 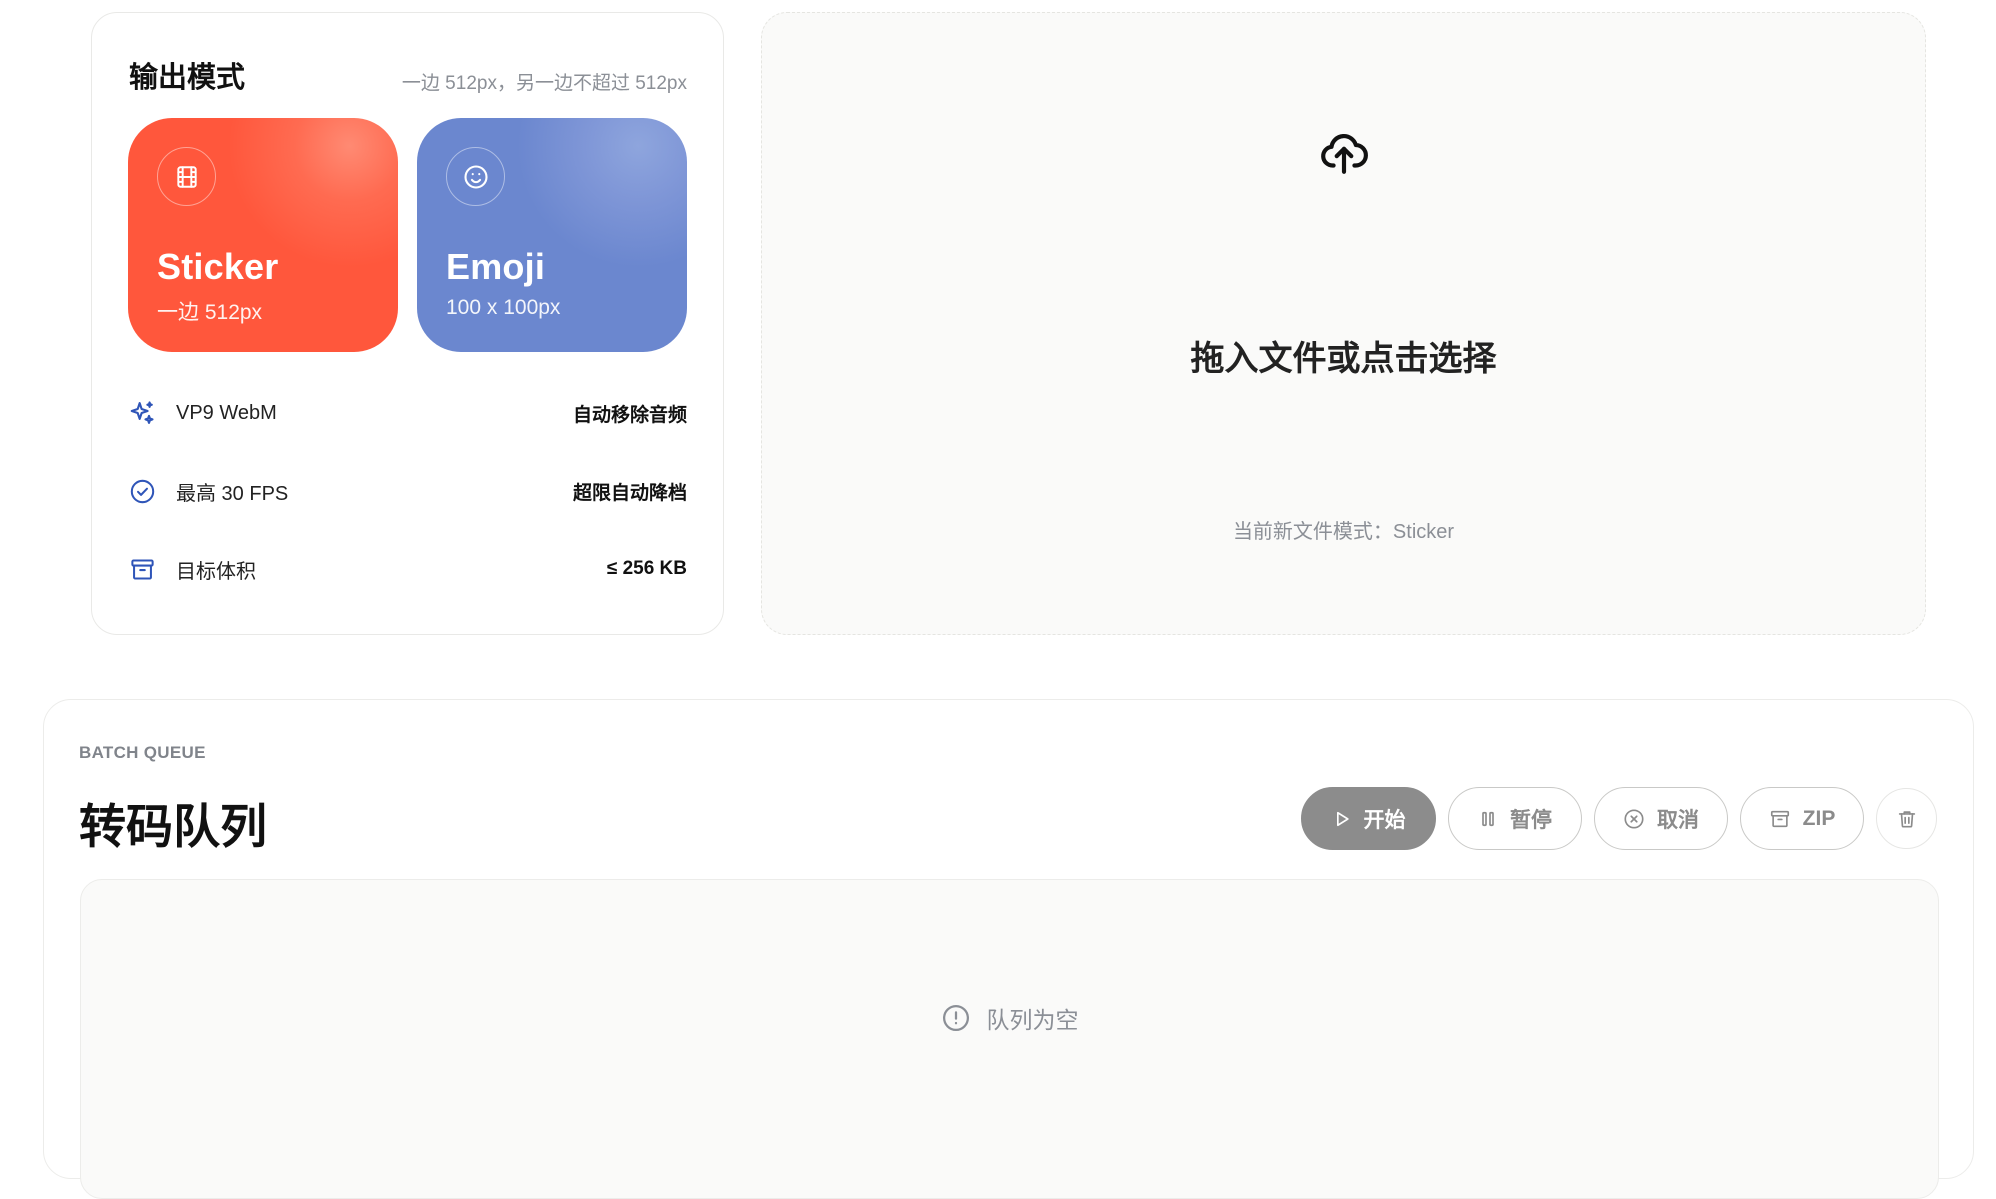 I want to click on pause-button-label: 暂停, so click(x=1531, y=820).